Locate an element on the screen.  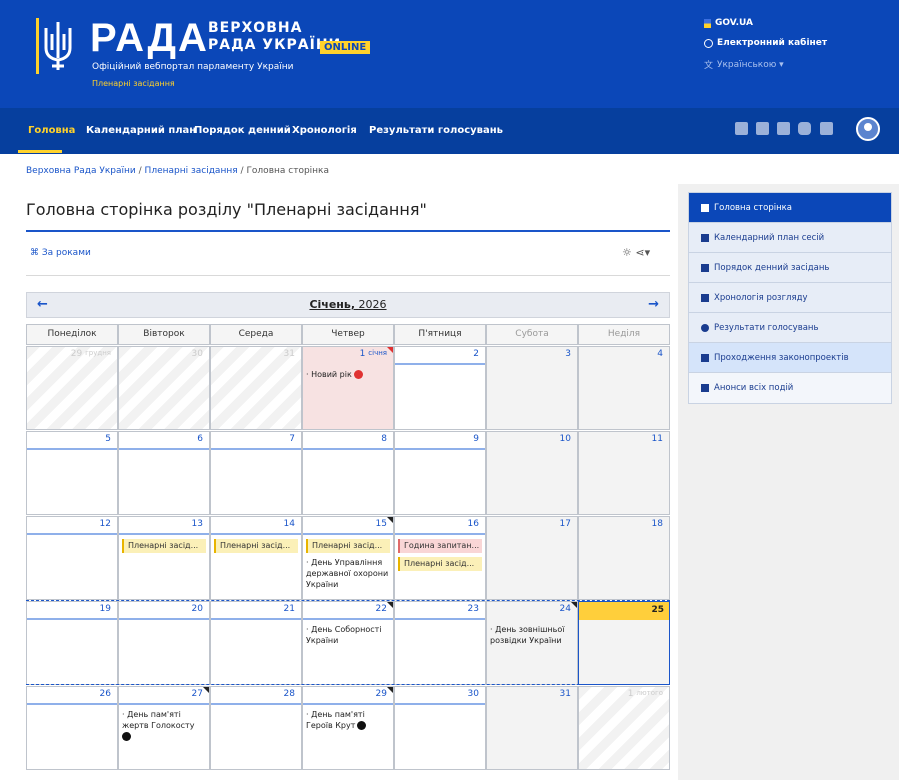
calendar-day: 23 is located at coordinates (440, 643).